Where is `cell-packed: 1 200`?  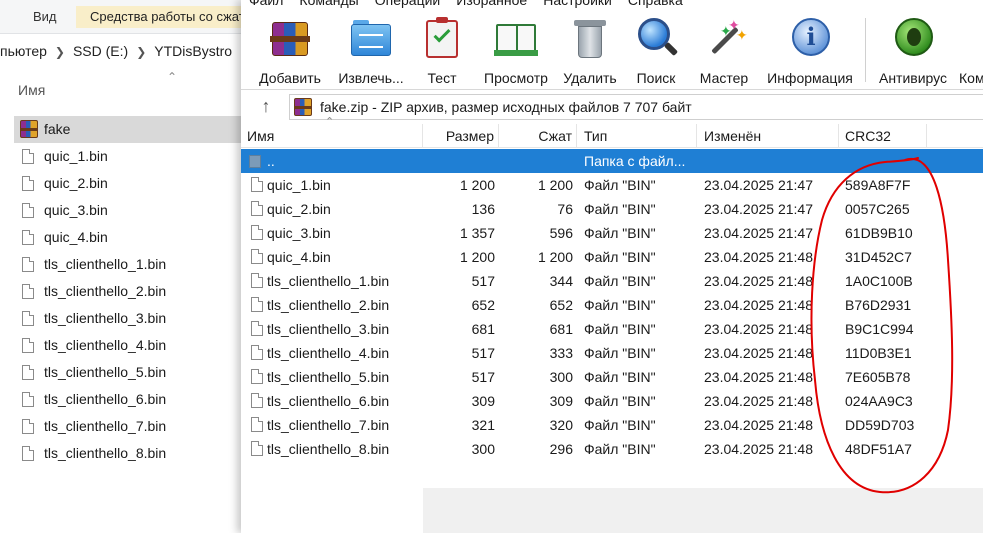 cell-packed: 1 200 is located at coordinates (555, 185).